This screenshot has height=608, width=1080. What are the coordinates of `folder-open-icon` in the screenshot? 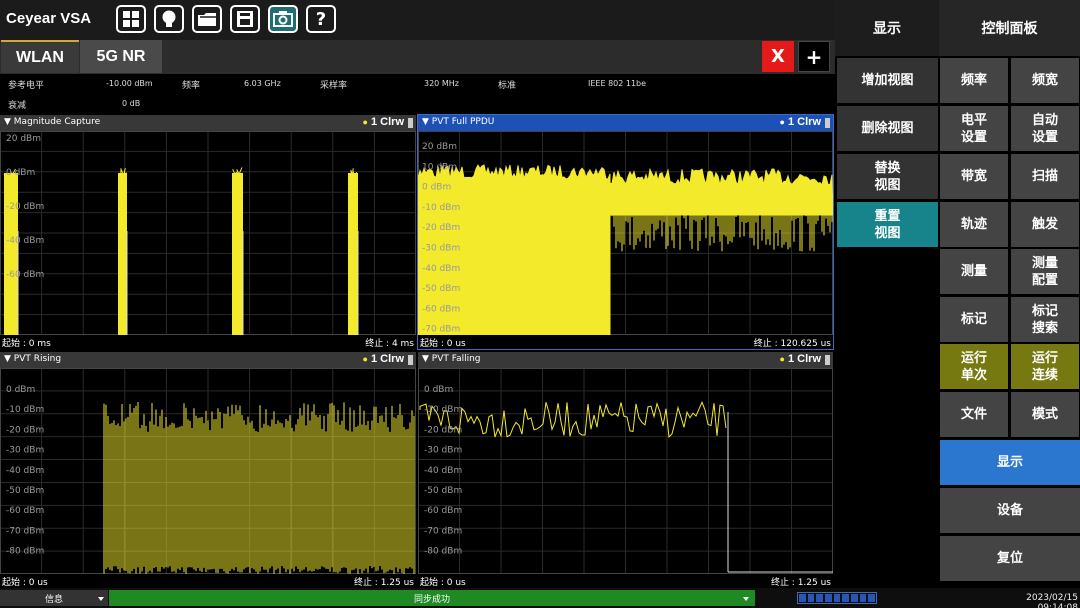 It's located at (207, 19).